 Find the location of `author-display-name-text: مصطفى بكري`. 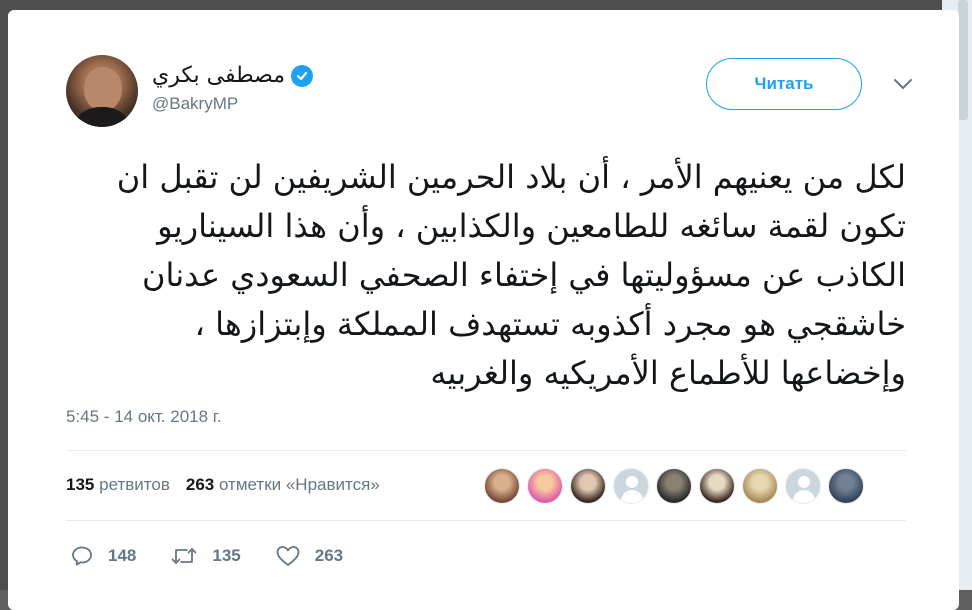

author-display-name-text: مصطفى بكري is located at coordinates (218, 75).